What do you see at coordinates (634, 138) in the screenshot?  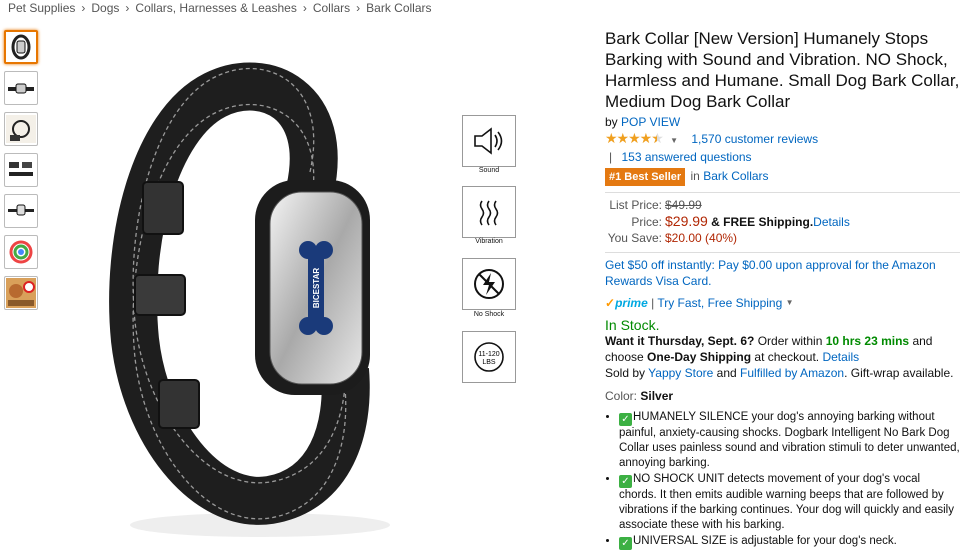 I see `star-rating-icon: ★★★★★★` at bounding box center [634, 138].